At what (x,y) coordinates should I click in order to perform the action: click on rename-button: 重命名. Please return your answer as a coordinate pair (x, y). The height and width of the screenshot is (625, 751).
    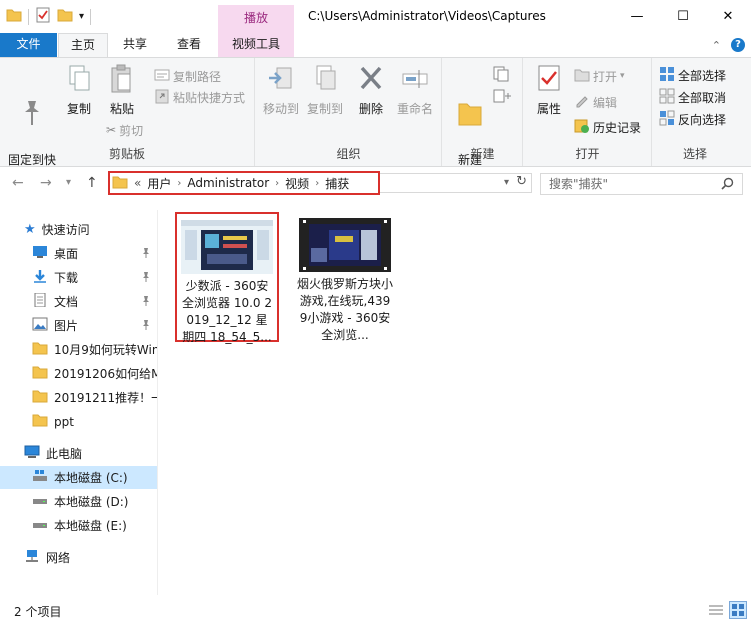
    Looking at the image, I should click on (415, 91).